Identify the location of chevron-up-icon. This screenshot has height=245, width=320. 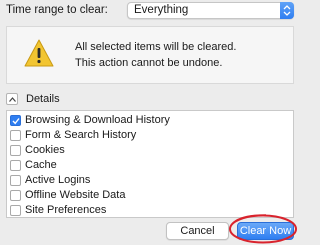
(12, 99).